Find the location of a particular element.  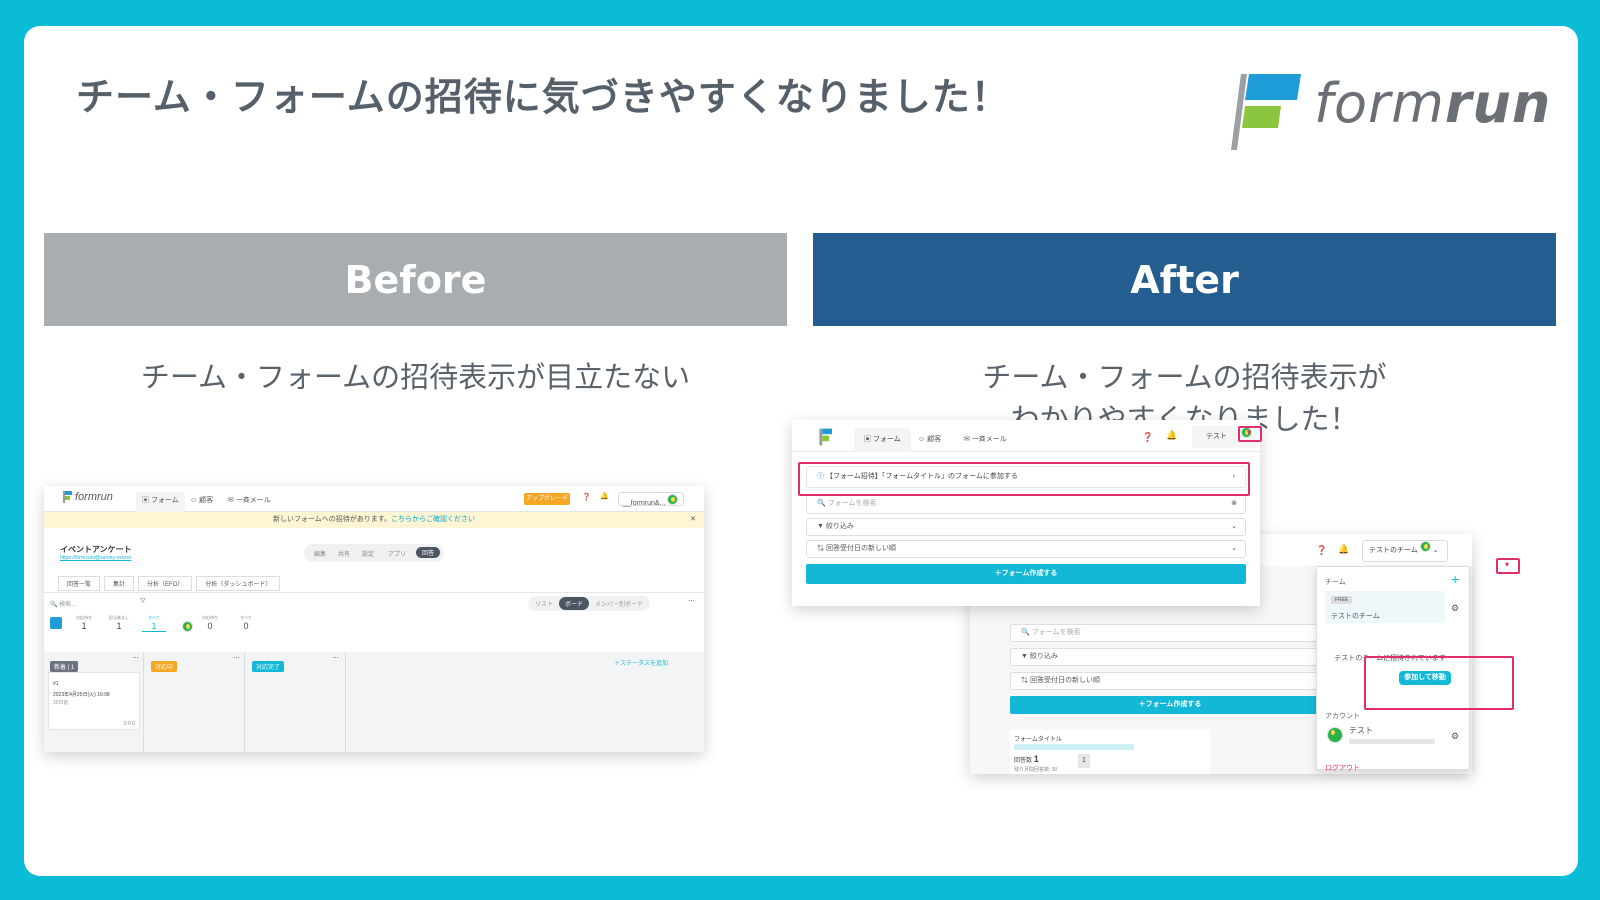

team-invite-highlight is located at coordinates (1439, 683).